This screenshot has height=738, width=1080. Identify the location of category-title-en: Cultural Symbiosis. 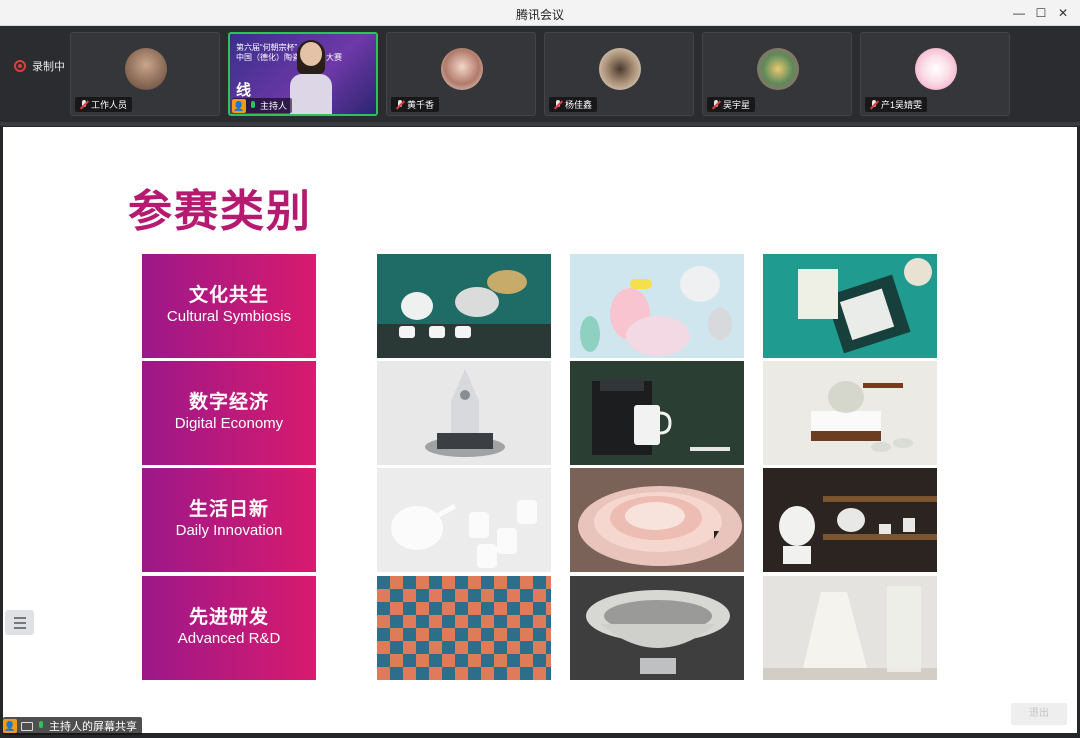
(229, 316).